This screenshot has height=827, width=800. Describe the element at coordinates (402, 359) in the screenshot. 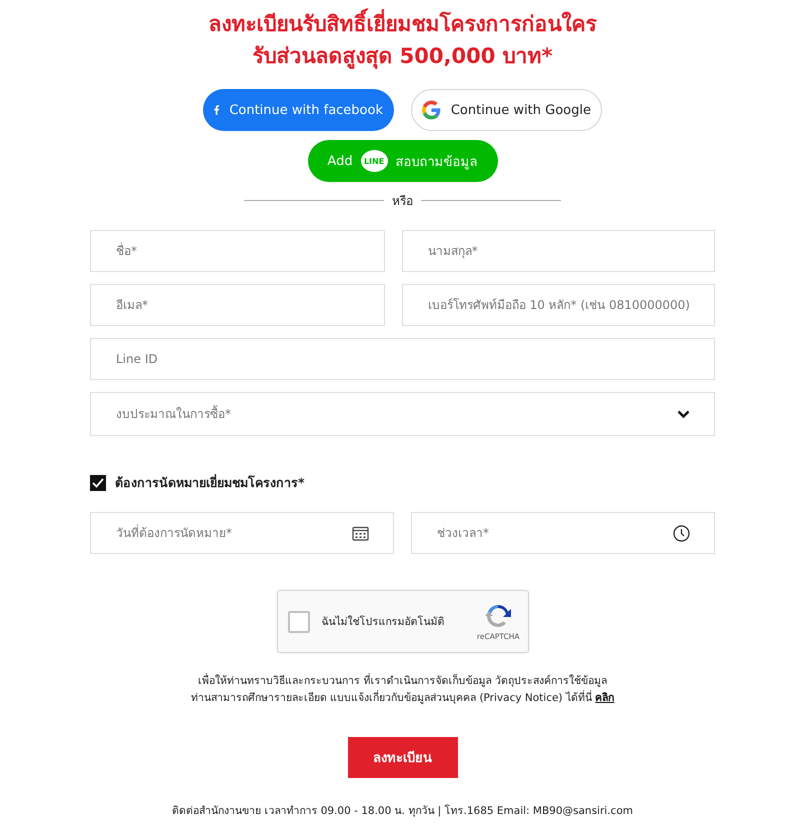

I see `input-field: Line ID` at that location.